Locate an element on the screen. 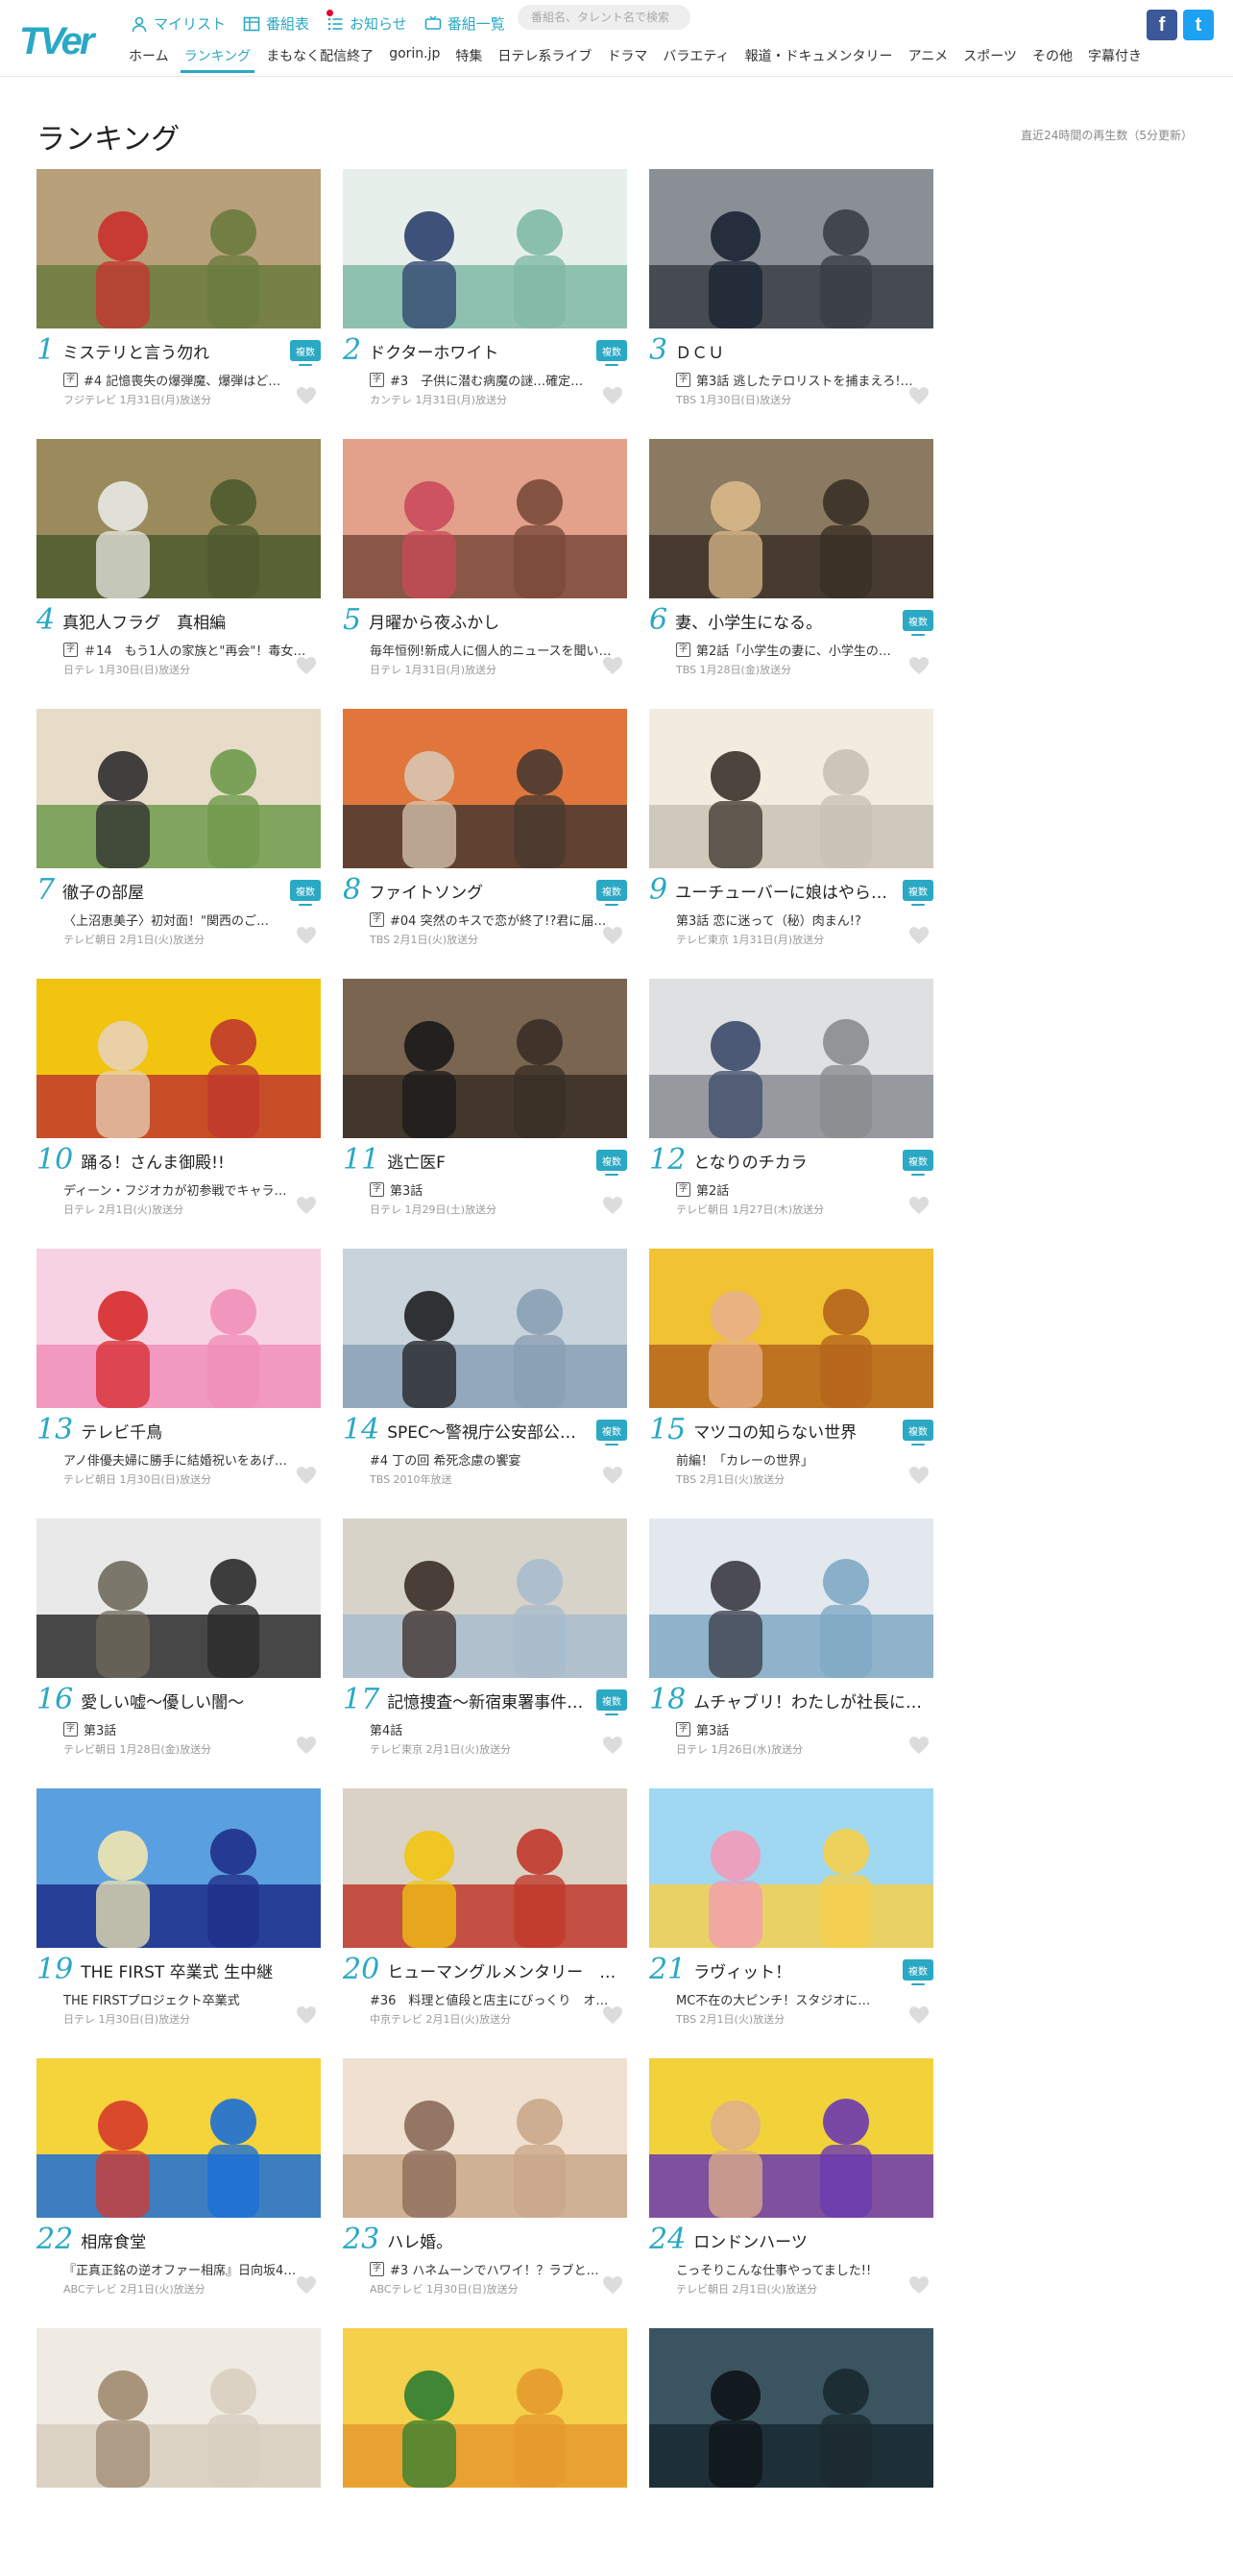  topnav-schedule: 番組表 is located at coordinates (276, 23).